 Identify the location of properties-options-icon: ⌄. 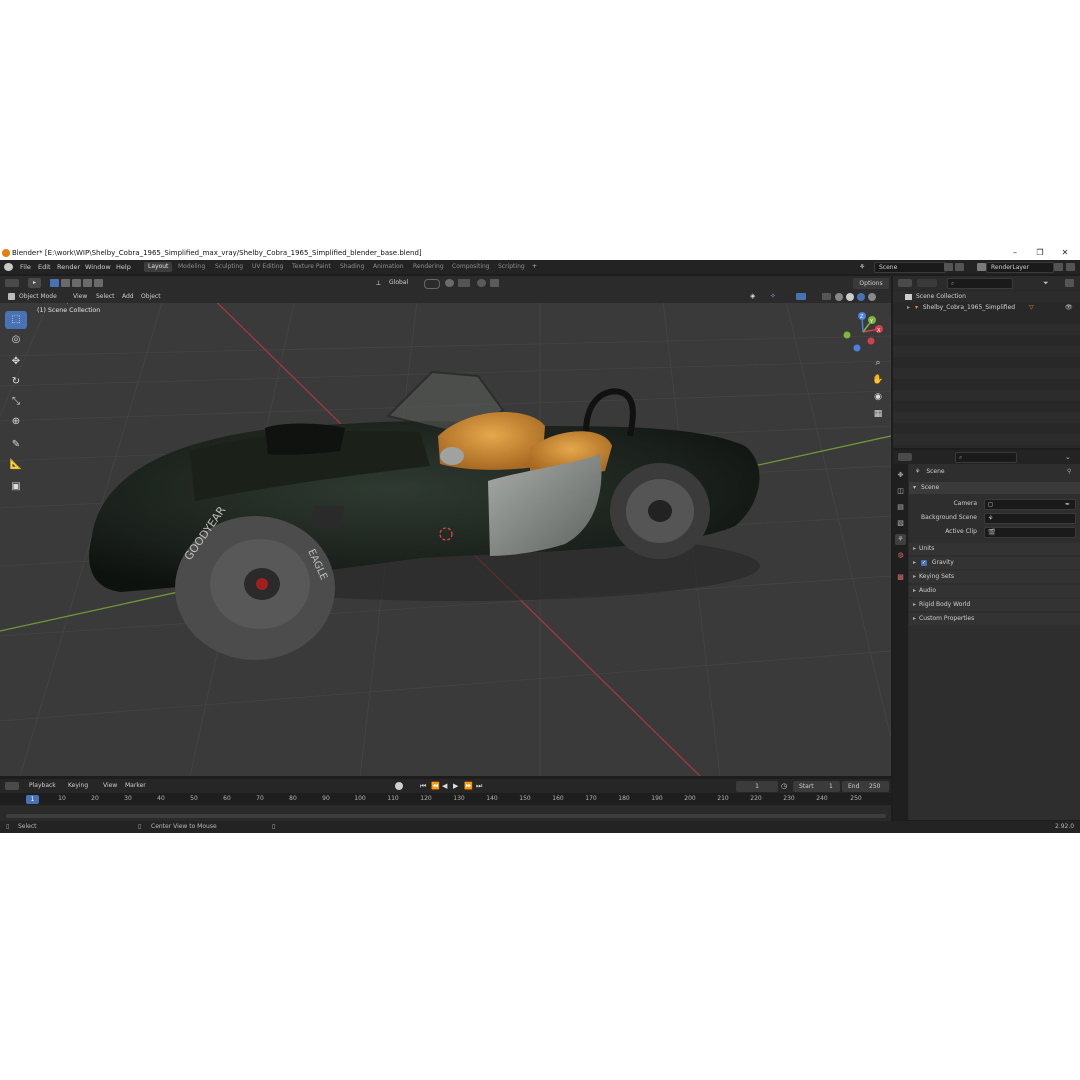
(1069, 457).